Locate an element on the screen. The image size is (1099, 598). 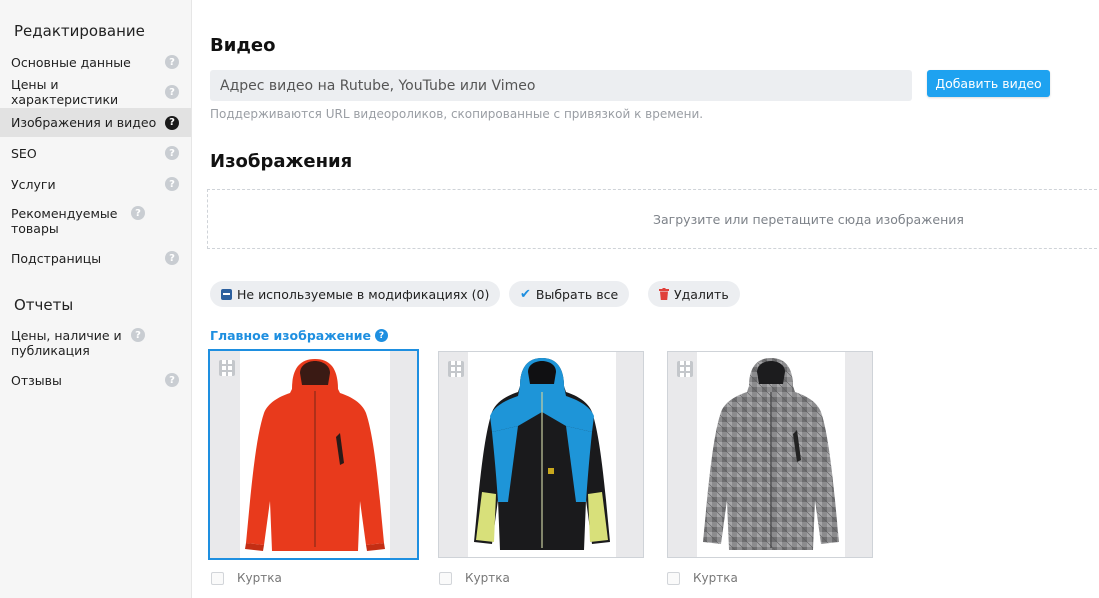
sidebar-item-label: SEO is located at coordinates (24, 153).